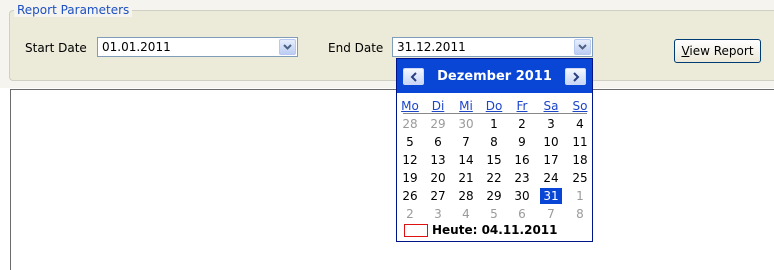 The image size is (774, 270). What do you see at coordinates (438, 106) in the screenshot?
I see `weekday-header-di: Di` at bounding box center [438, 106].